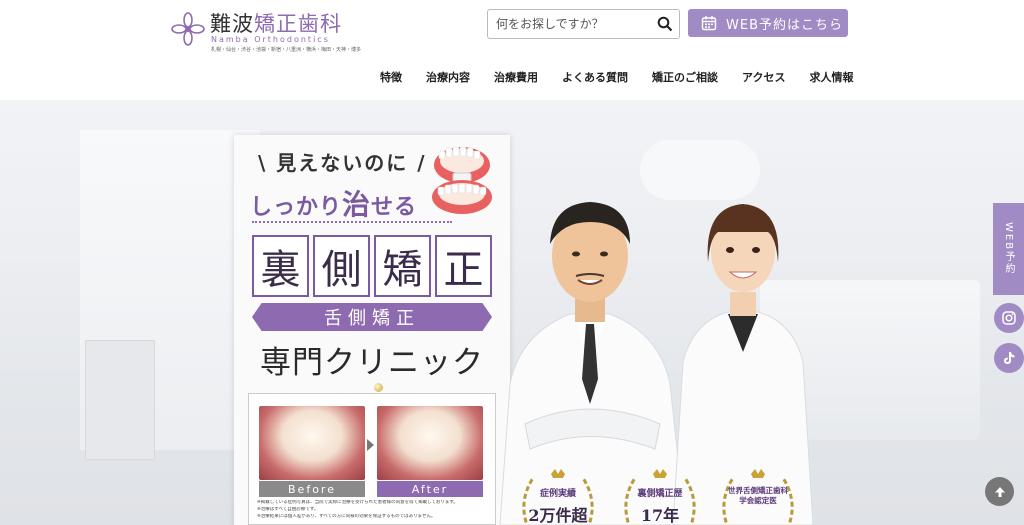  I want to click on nav-item-faq: よくある質問, so click(595, 77).